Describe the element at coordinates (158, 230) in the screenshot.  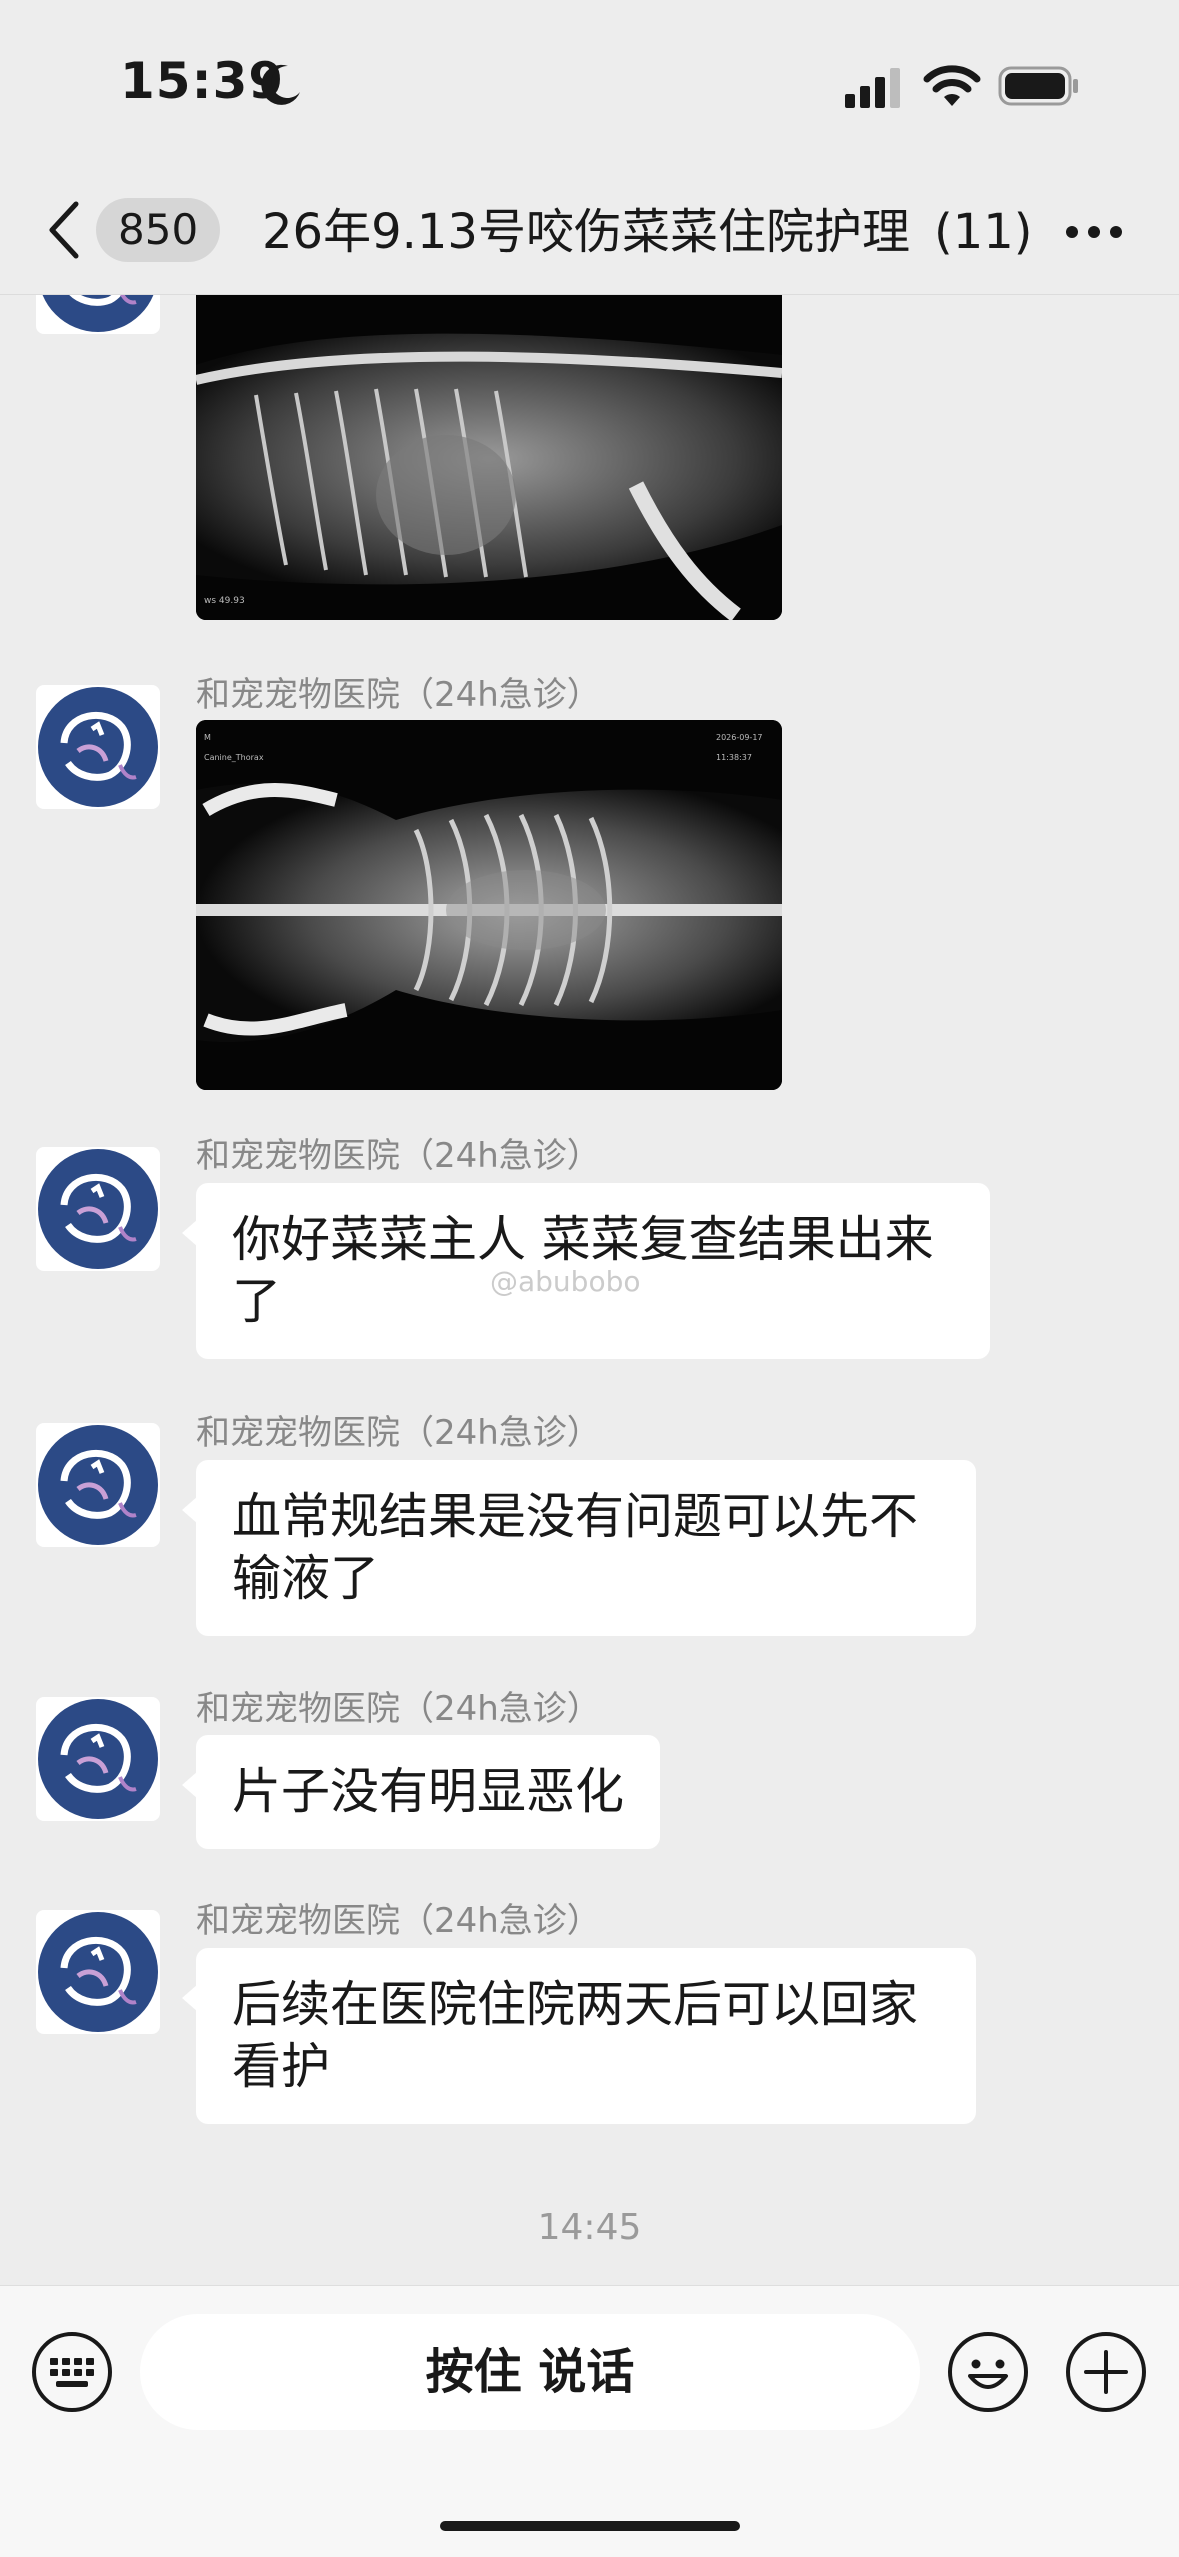
I see `unread-count-badge: 850` at that location.